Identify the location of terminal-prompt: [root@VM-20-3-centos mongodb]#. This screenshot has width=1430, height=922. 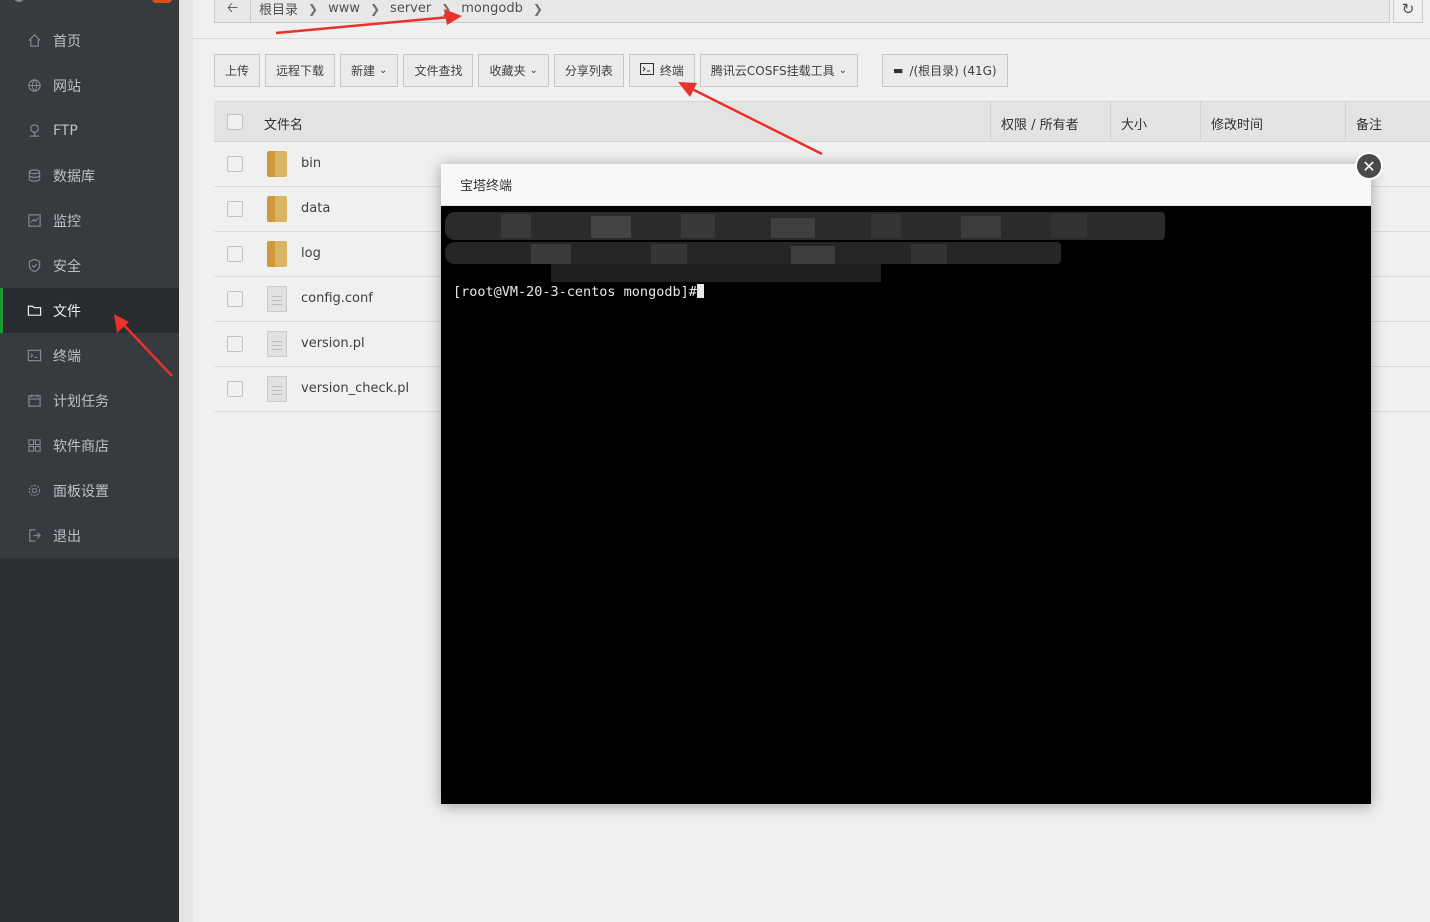
(578, 292).